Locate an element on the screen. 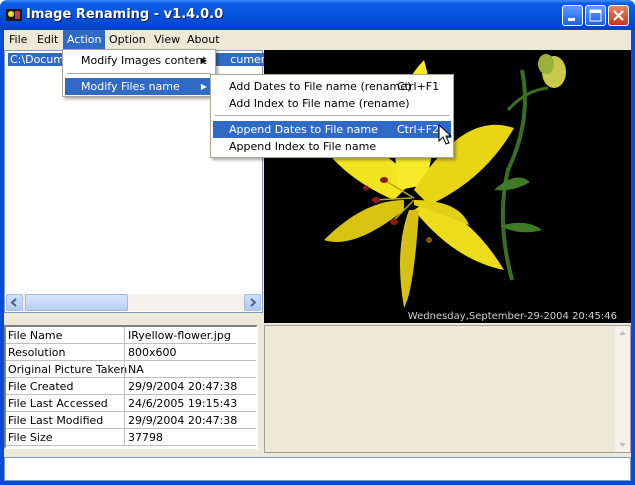 The image size is (635, 485). status-bar is located at coordinates (317, 469).